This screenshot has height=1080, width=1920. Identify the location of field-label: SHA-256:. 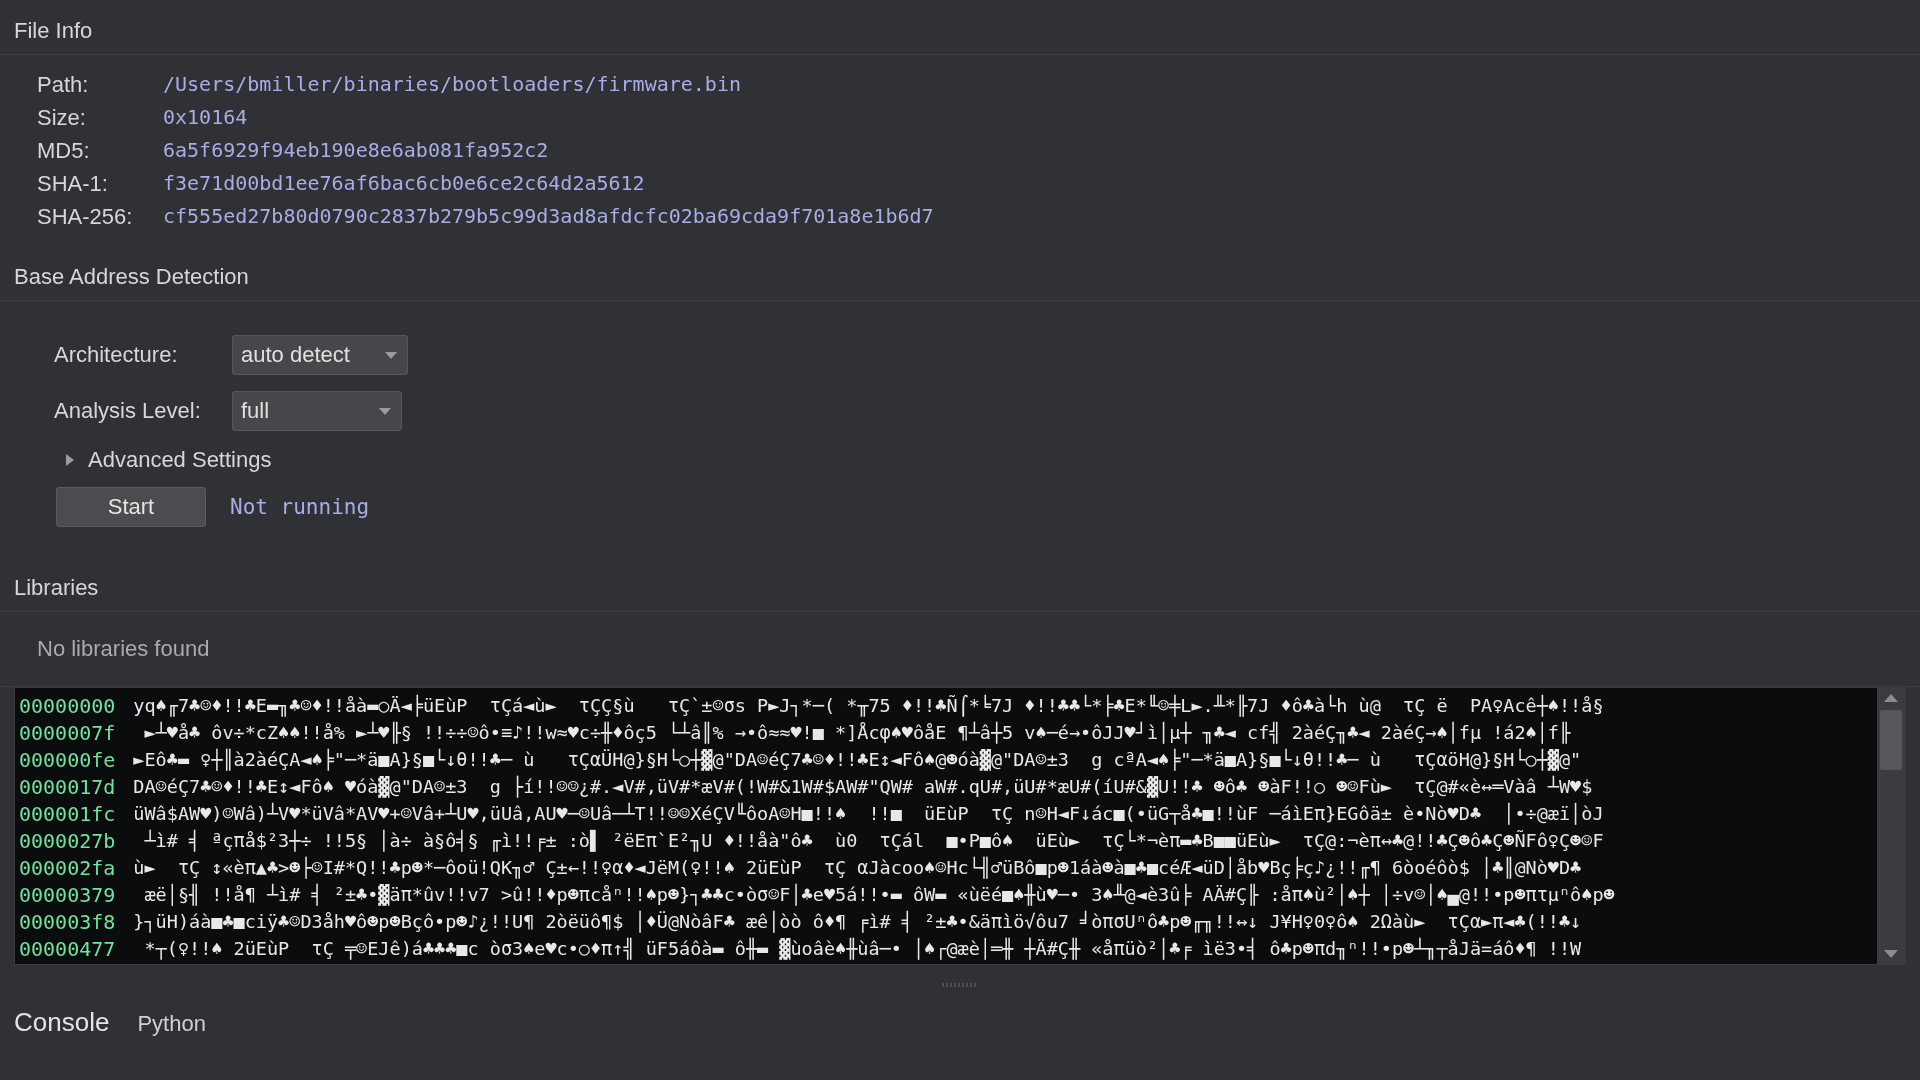
(85, 216).